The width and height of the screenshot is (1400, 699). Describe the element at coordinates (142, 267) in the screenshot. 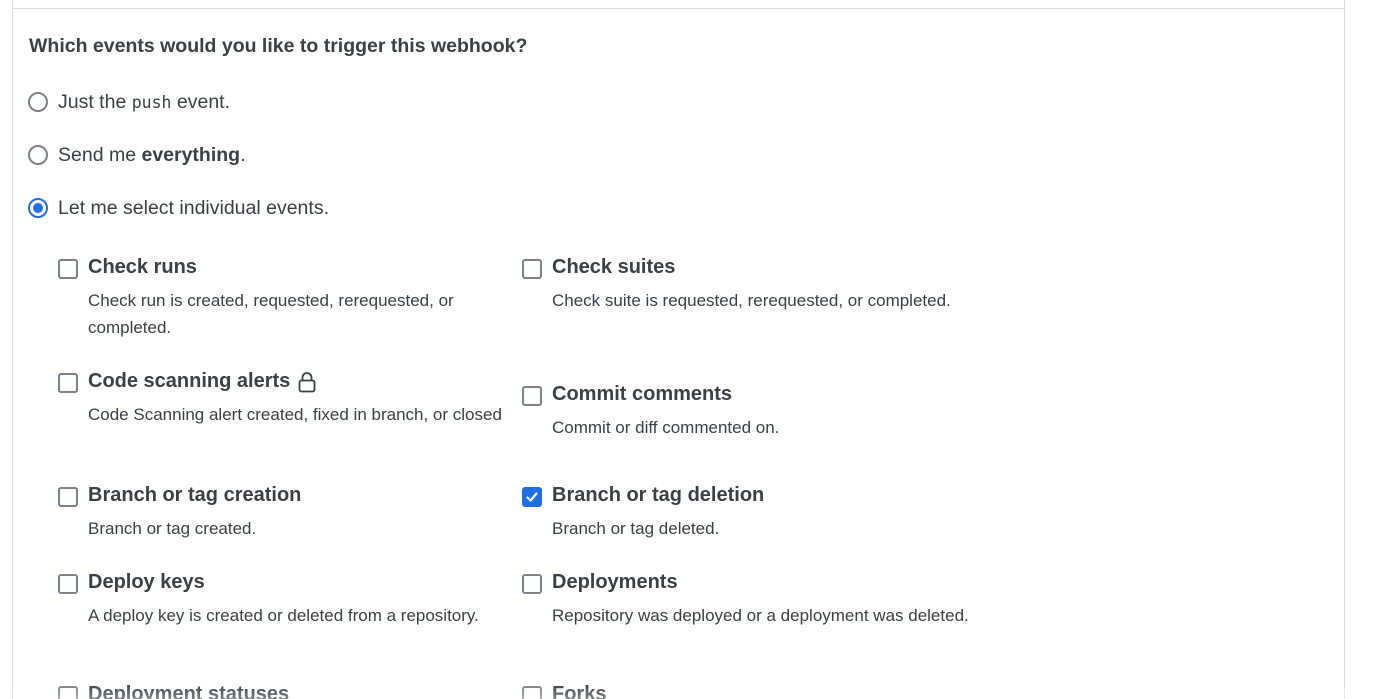

I see `event-title: Check runs` at that location.